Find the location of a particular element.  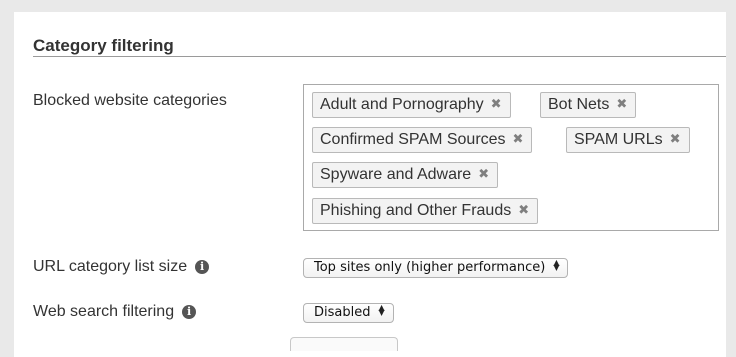

category-tag-label: Bot Nets is located at coordinates (579, 104).